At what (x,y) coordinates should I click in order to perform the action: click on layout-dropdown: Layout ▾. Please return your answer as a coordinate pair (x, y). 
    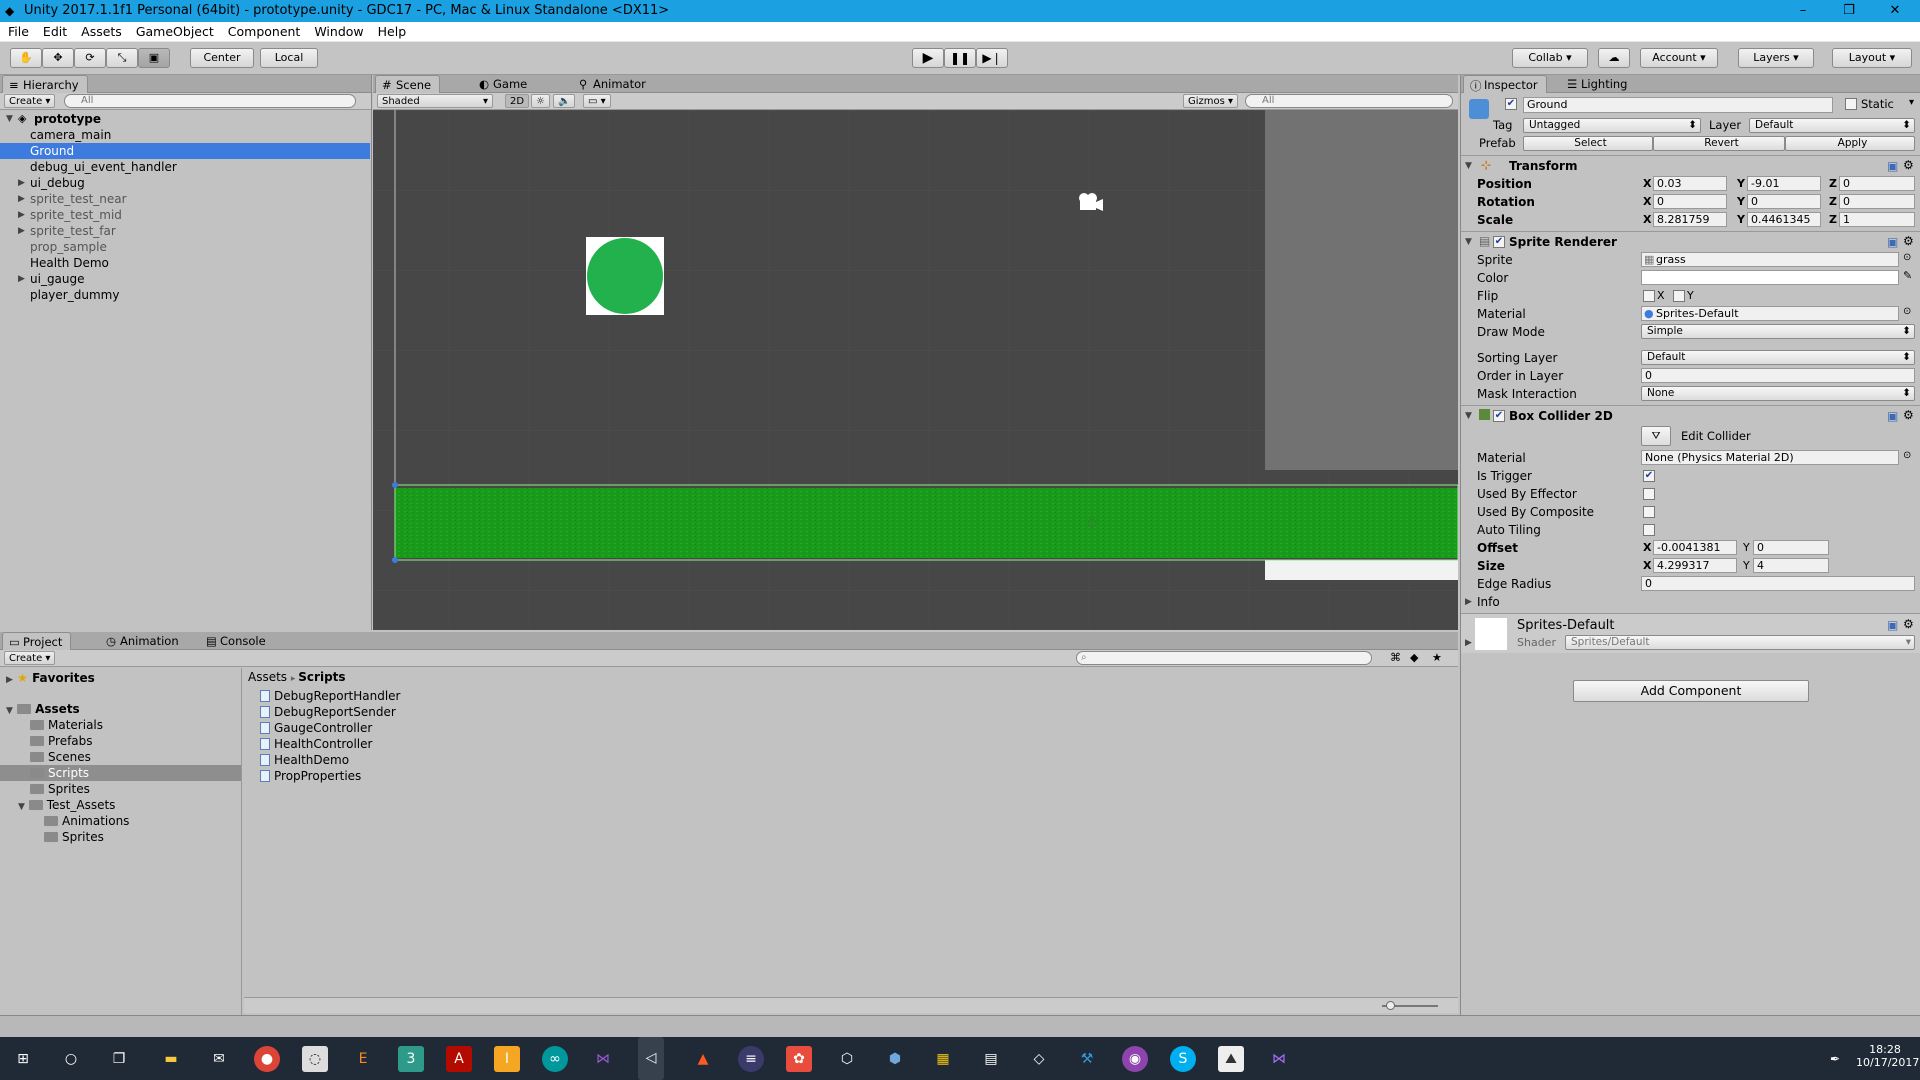
    Looking at the image, I should click on (1872, 58).